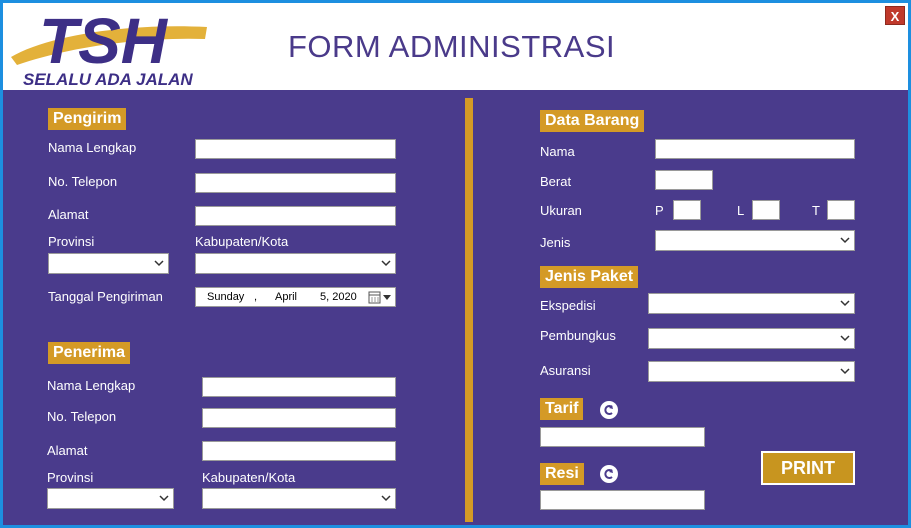 The width and height of the screenshot is (911, 528). Describe the element at coordinates (452, 46) in the screenshot. I see `page-title: FORM ADMINISTRASI` at that location.